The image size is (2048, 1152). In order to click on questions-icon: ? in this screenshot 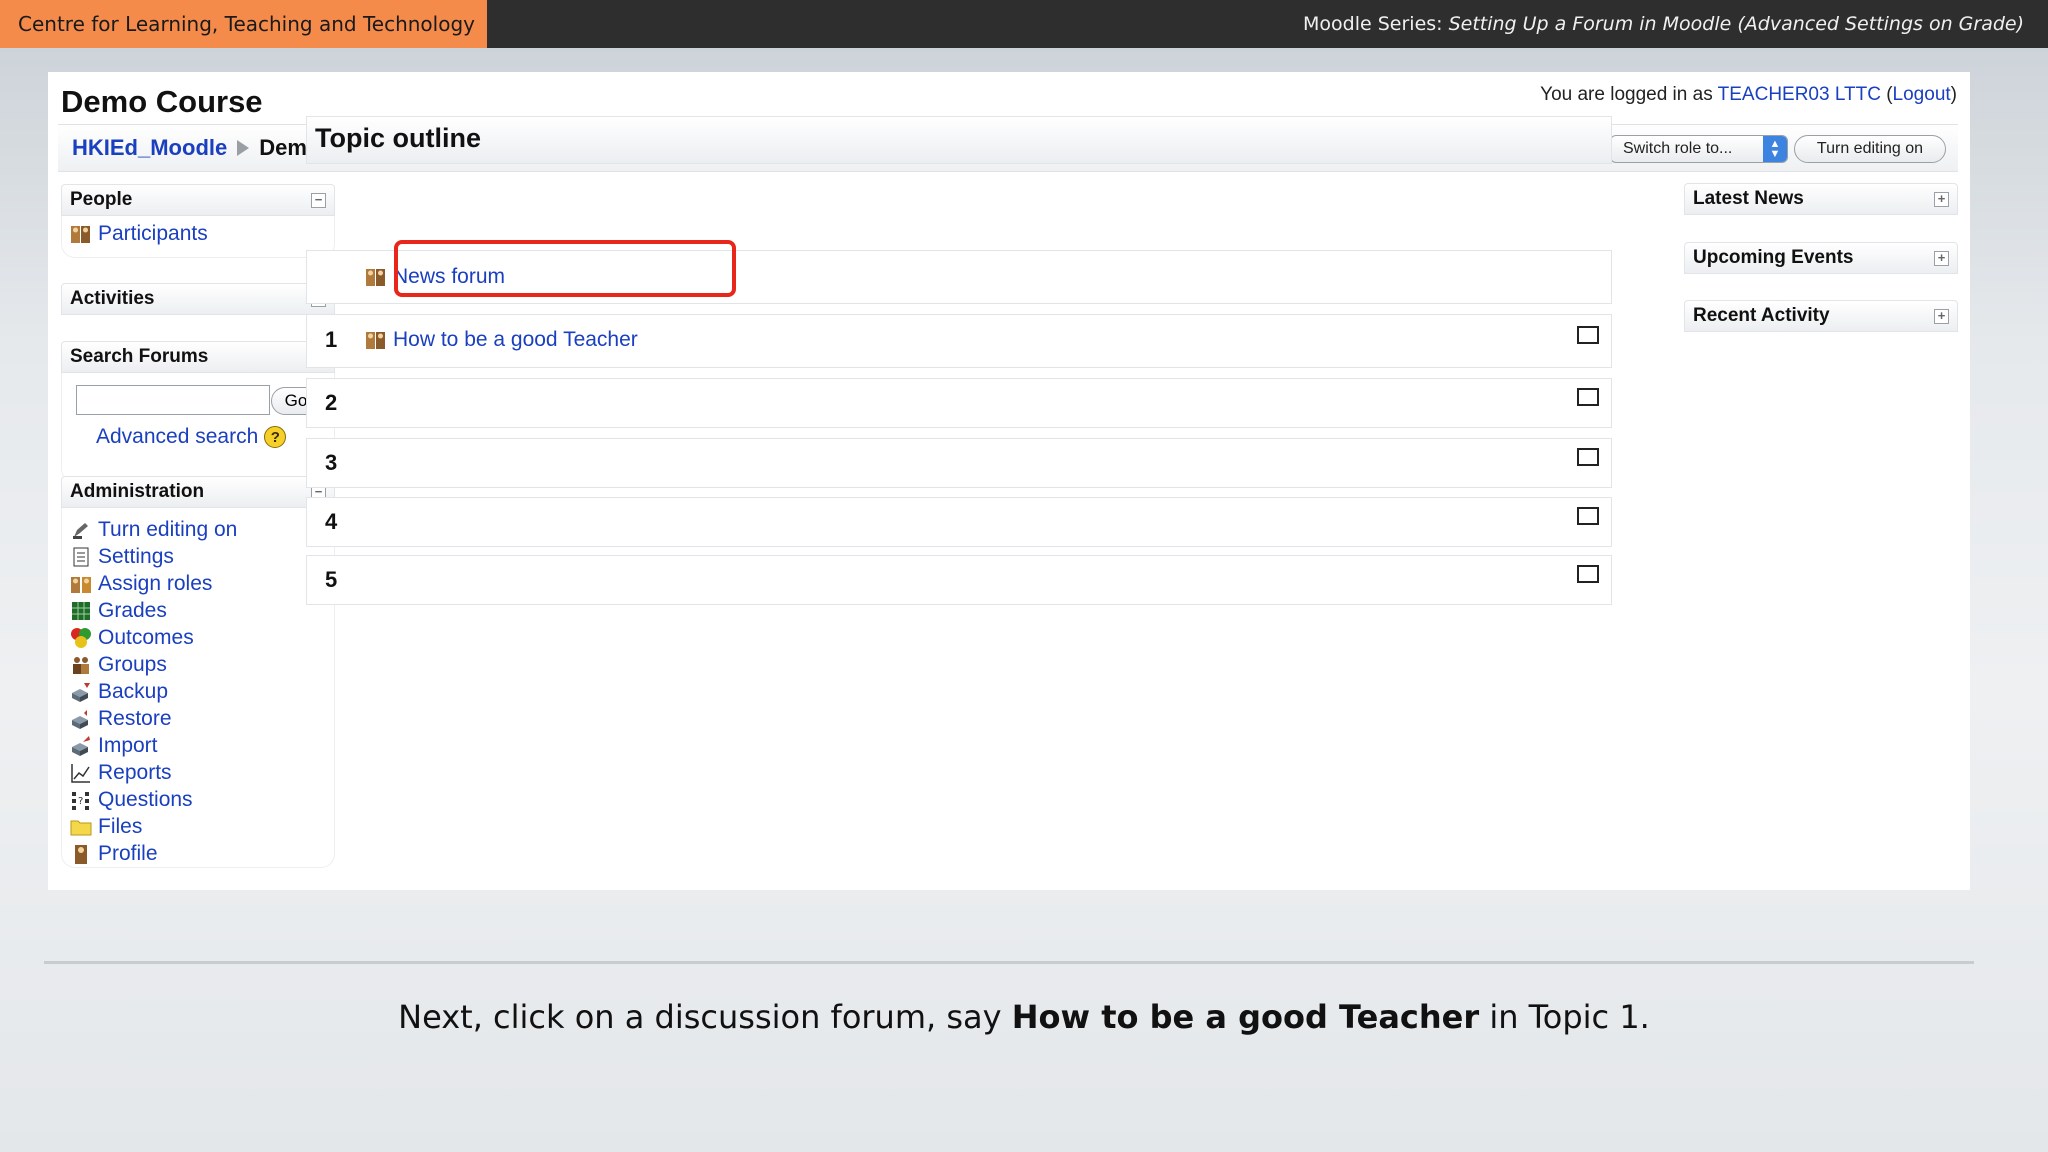, I will do `click(81, 800)`.